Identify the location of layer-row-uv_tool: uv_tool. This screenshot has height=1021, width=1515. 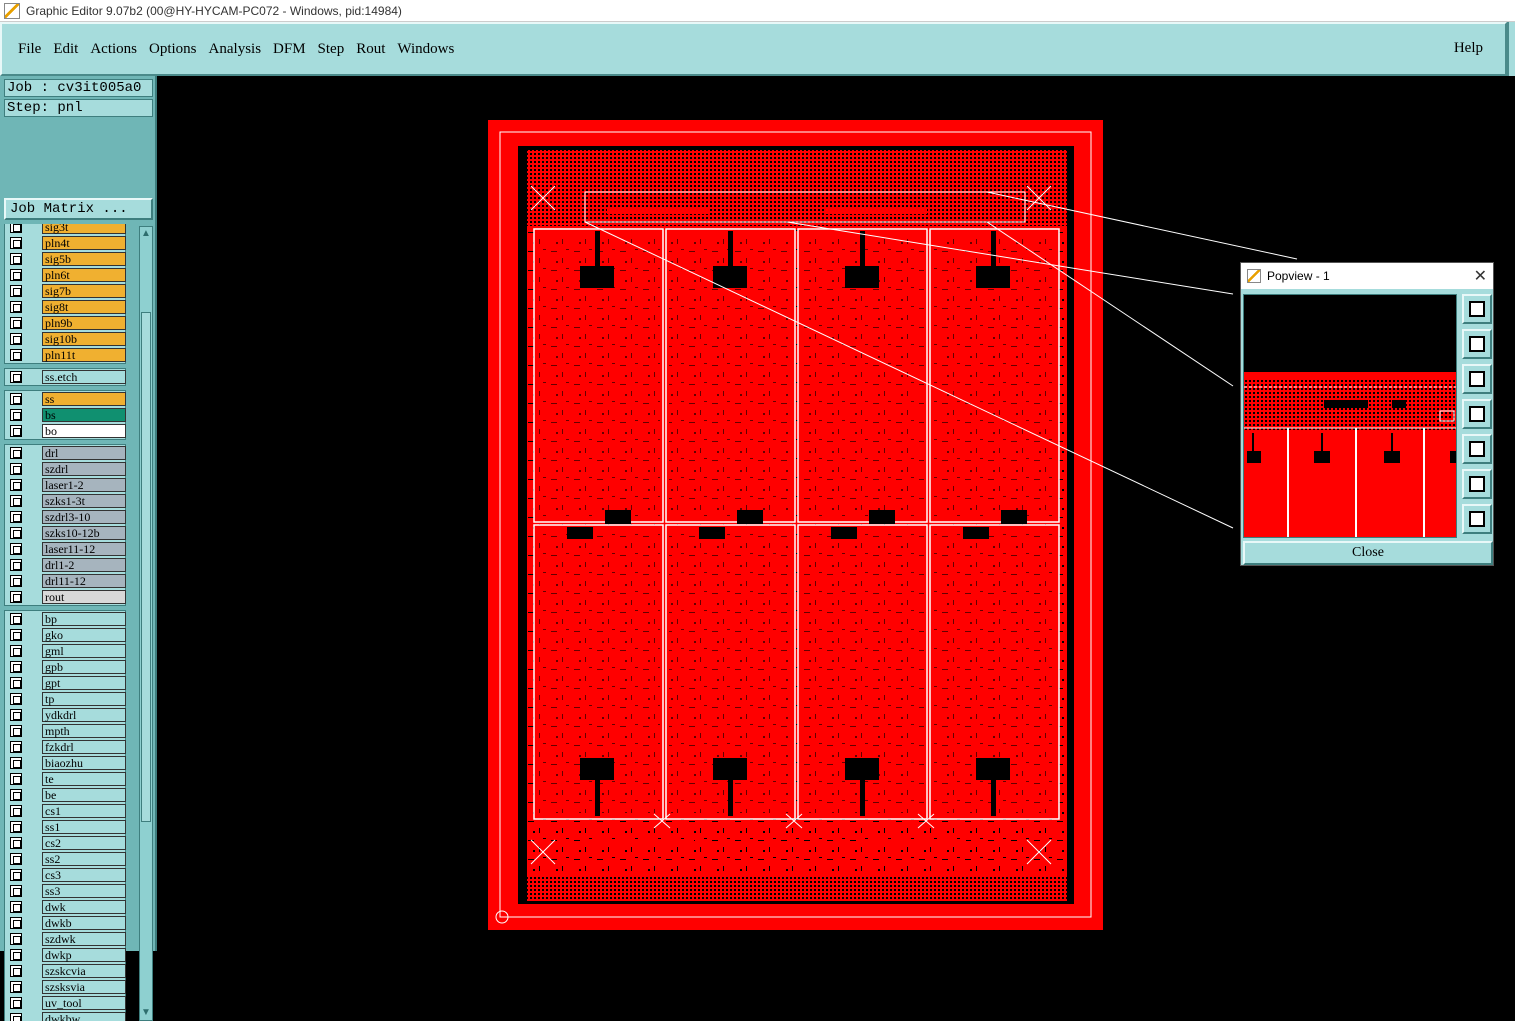
(67, 1003).